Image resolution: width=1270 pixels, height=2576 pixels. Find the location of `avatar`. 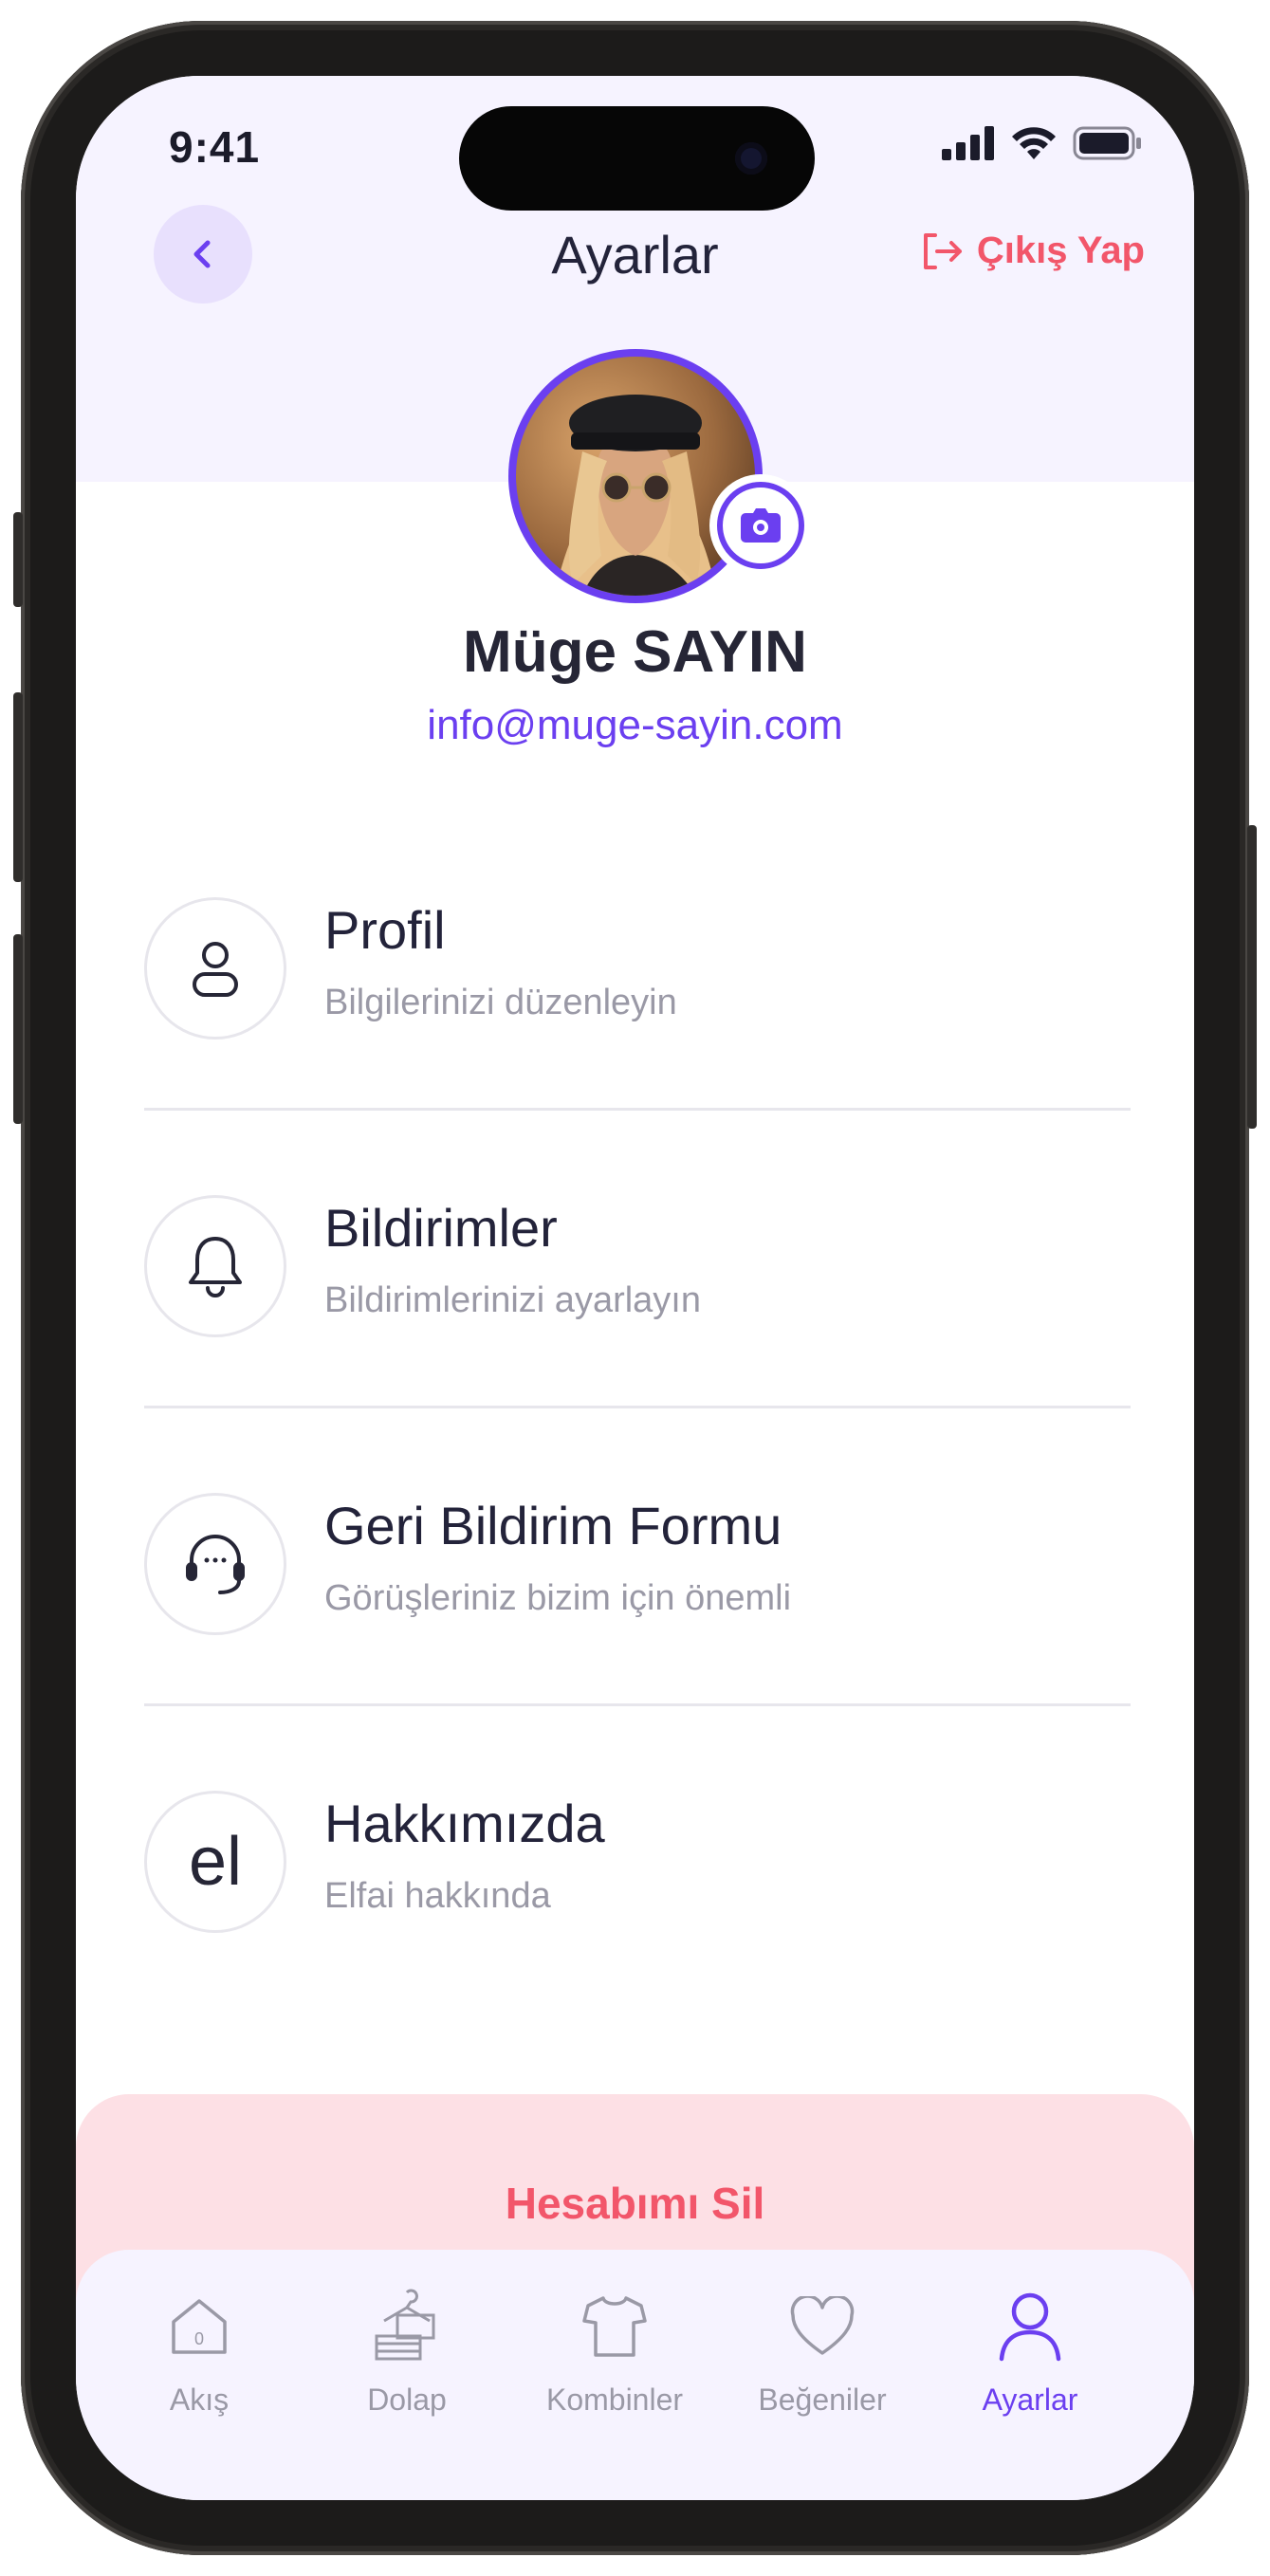

avatar is located at coordinates (635, 476).